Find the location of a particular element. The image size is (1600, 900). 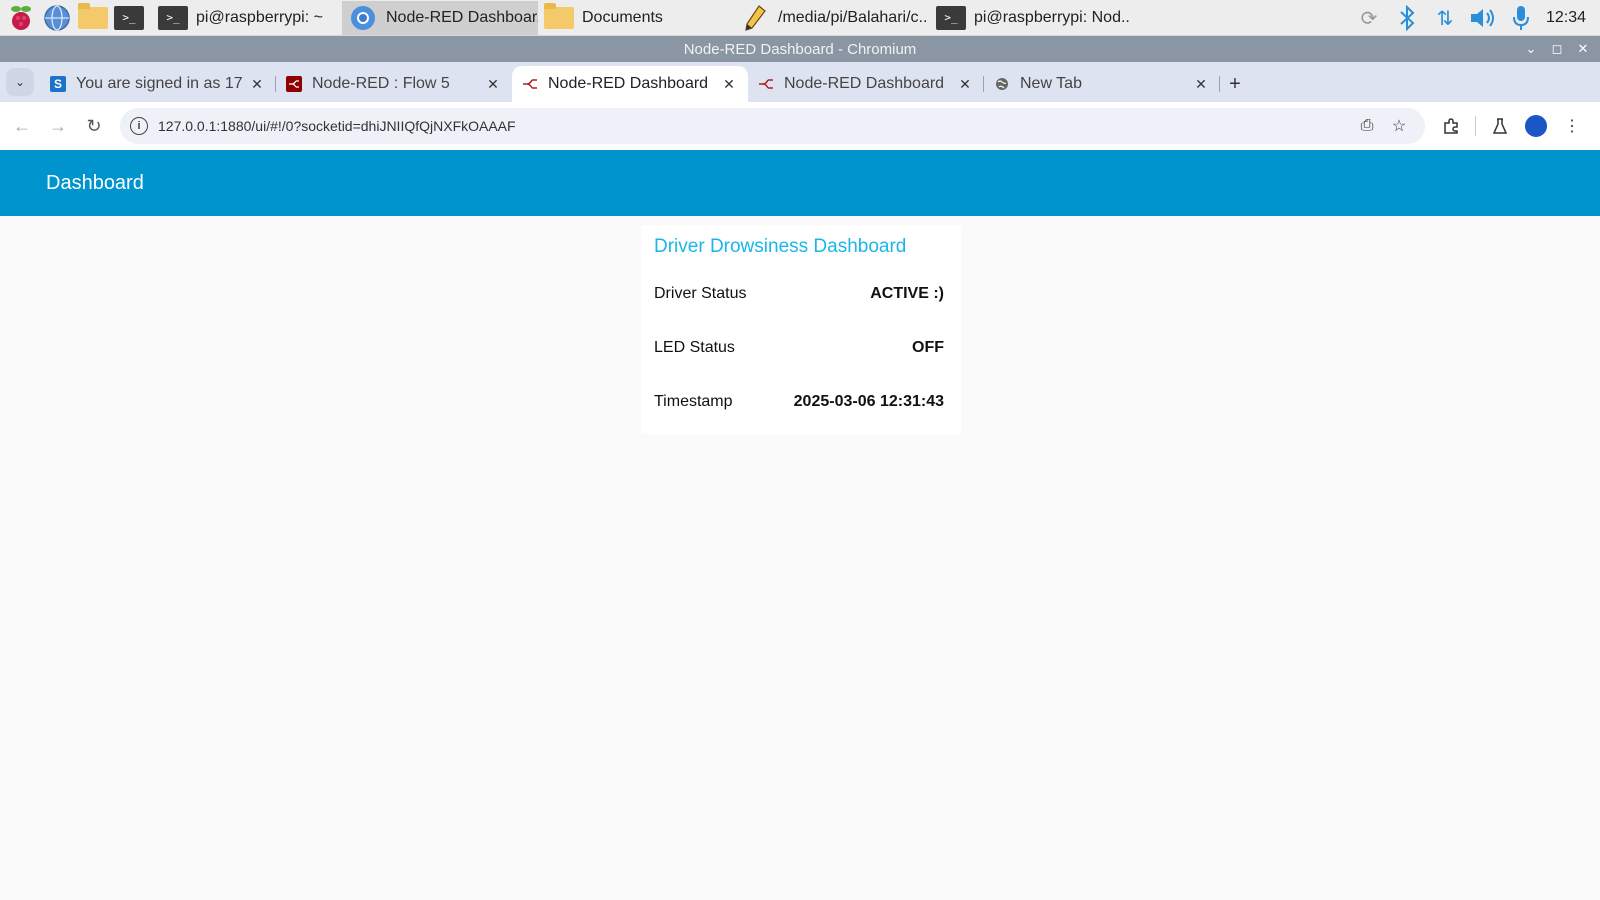

led-status-row: LED Status OFF is located at coordinates (799, 348).